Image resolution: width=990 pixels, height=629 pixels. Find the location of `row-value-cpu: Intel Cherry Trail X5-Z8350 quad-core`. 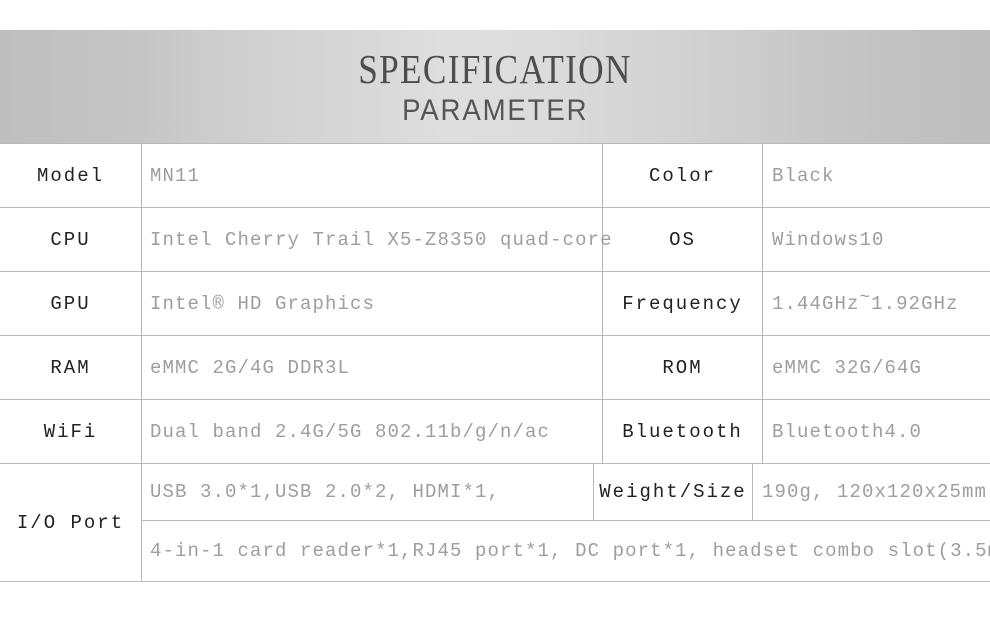

row-value-cpu: Intel Cherry Trail X5-Z8350 quad-core is located at coordinates (376, 239).